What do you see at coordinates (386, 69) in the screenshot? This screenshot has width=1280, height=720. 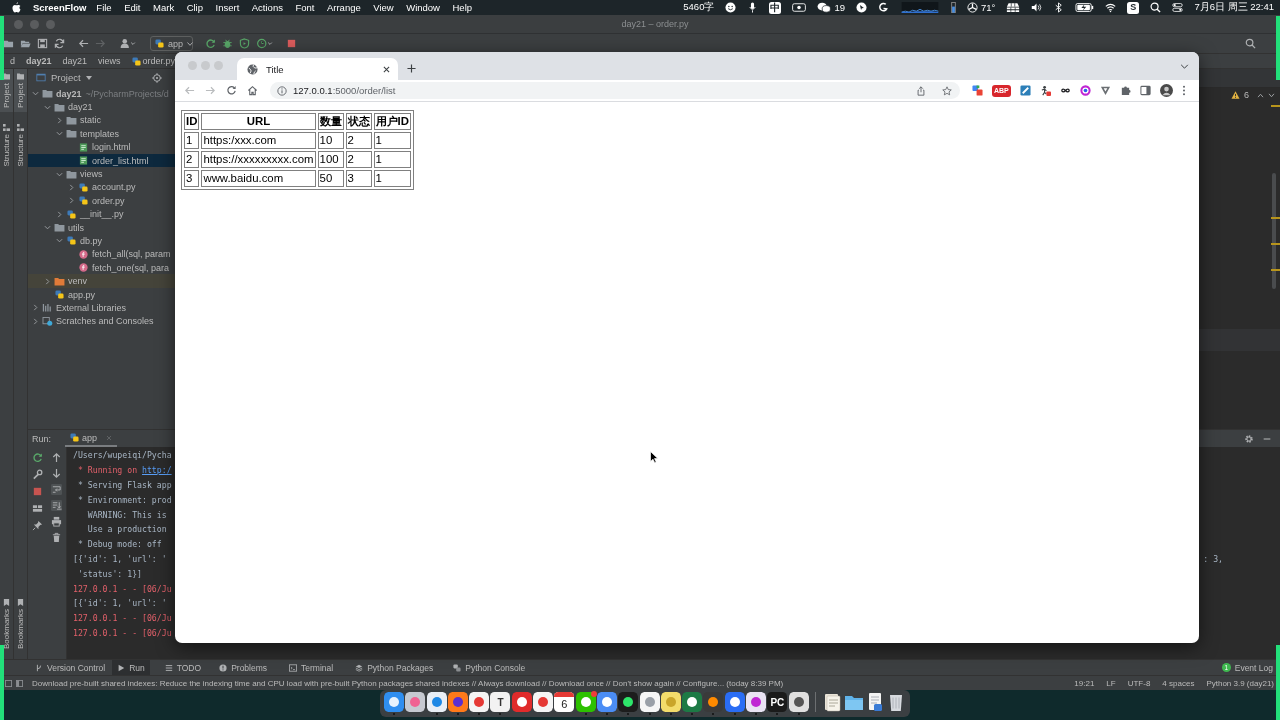 I see `close-icon` at bounding box center [386, 69].